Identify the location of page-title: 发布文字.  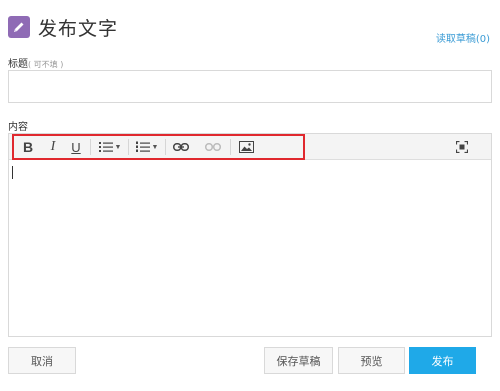
(78, 29).